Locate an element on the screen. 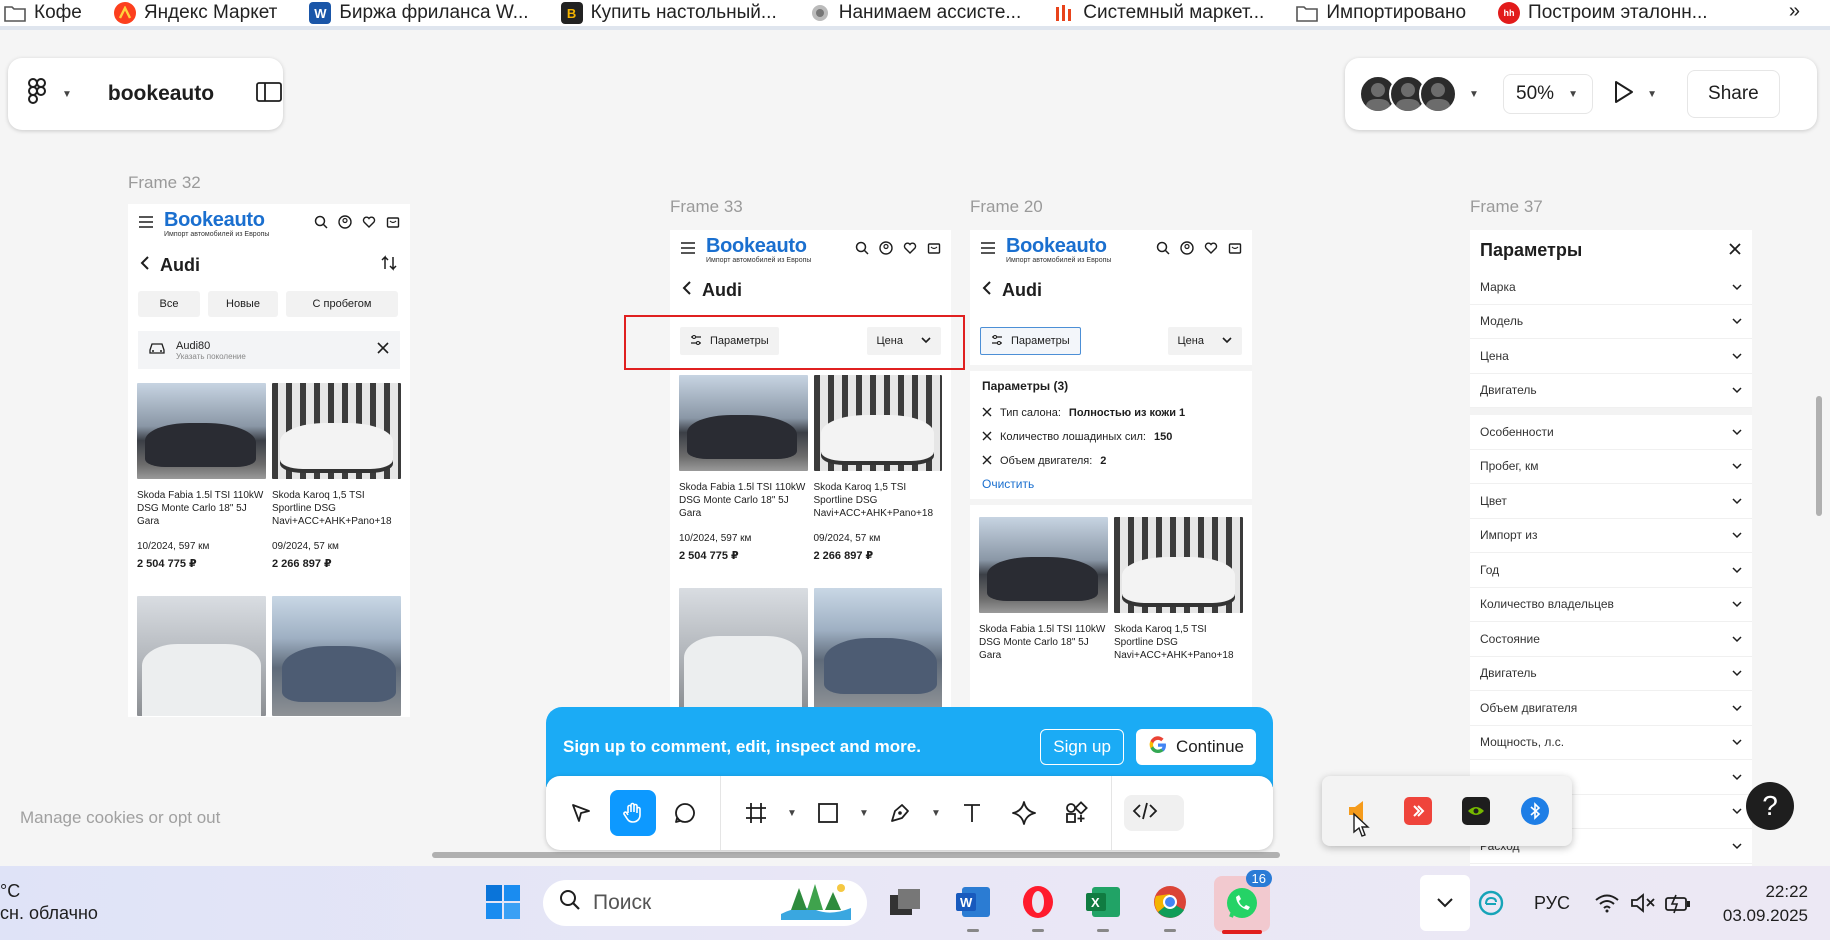 The image size is (1830, 940). accordion-item: Марка is located at coordinates (1611, 287).